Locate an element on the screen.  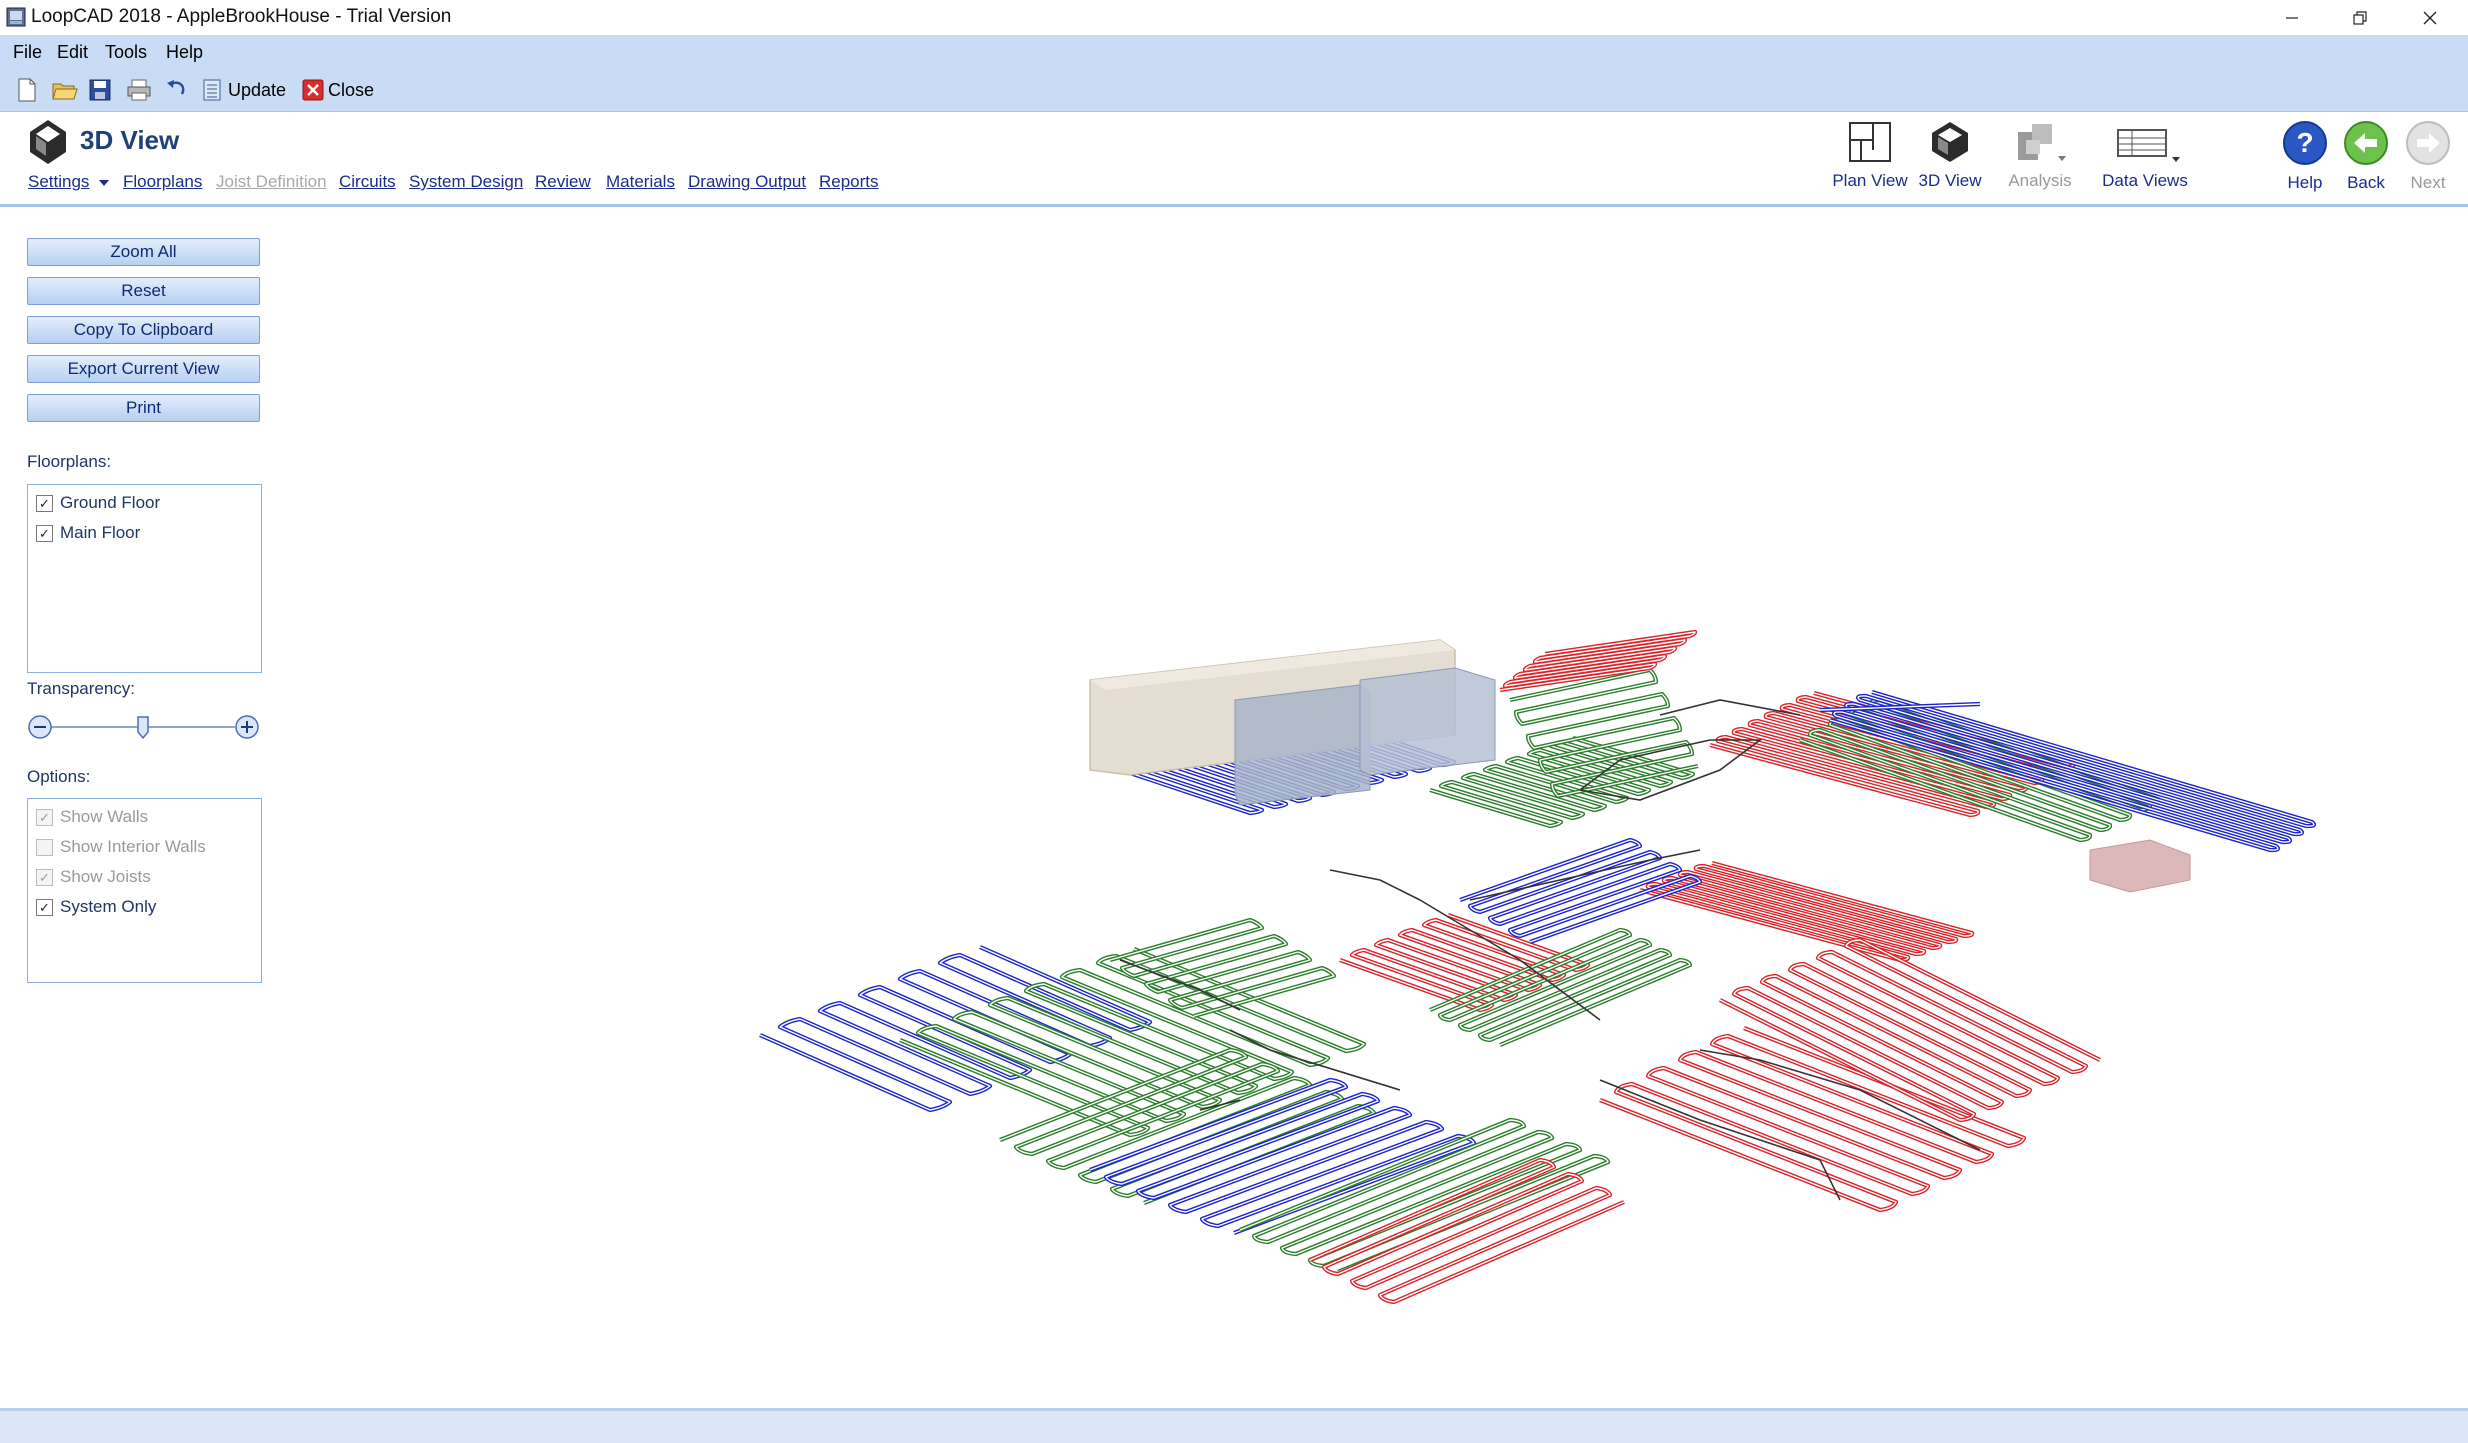
plan-view-button: Plan View is located at coordinates (1870, 155).